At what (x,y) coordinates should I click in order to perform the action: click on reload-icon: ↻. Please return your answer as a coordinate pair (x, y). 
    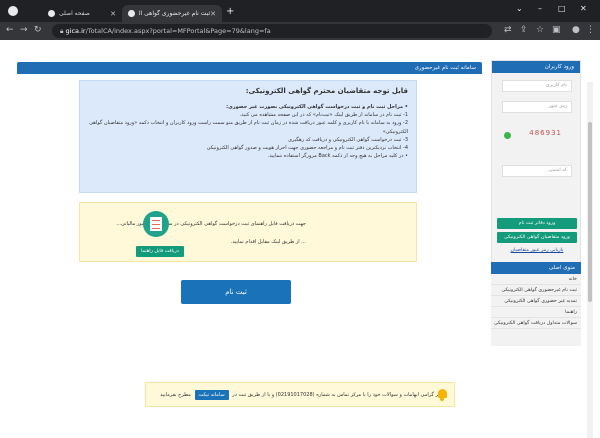
    Looking at the image, I should click on (38, 30).